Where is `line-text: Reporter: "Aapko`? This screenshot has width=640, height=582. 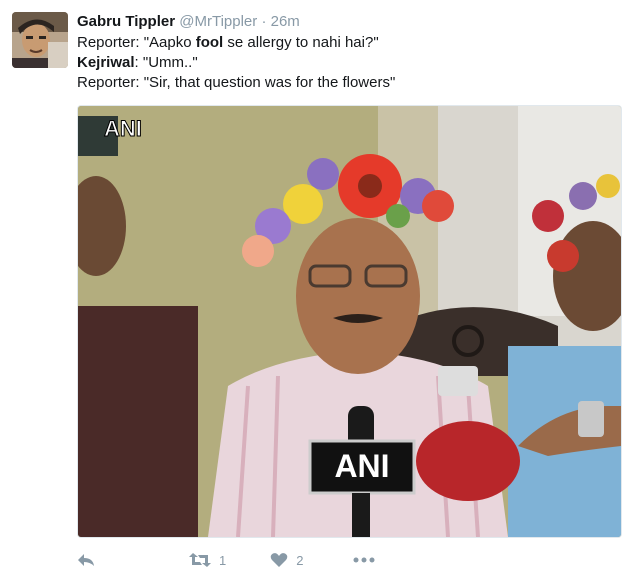 line-text: Reporter: "Aapko is located at coordinates (136, 42).